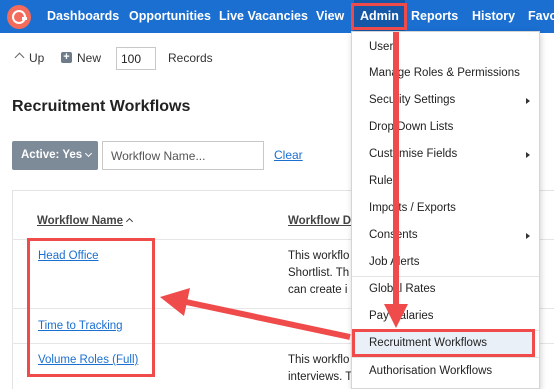 The width and height of the screenshot is (554, 389). I want to click on workflow-description: This workflo interviews. T, so click(320, 369).